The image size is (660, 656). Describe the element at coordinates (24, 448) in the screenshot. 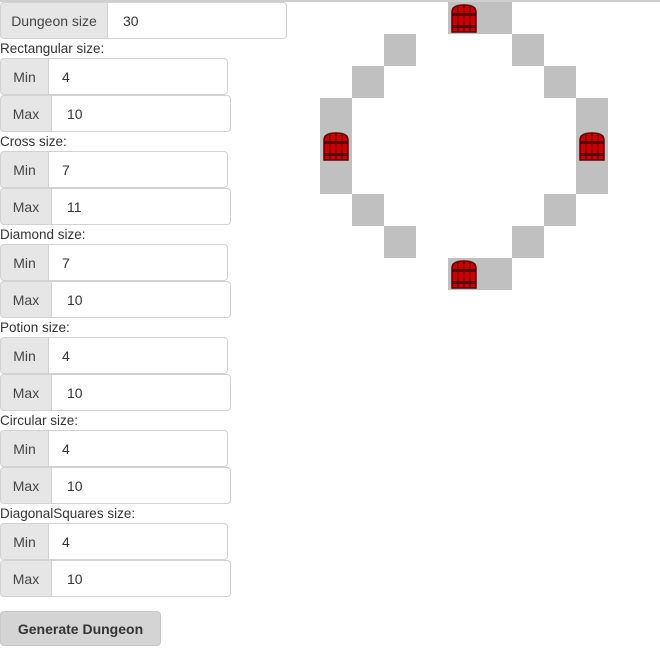

I see `circular-min-label: Min` at that location.